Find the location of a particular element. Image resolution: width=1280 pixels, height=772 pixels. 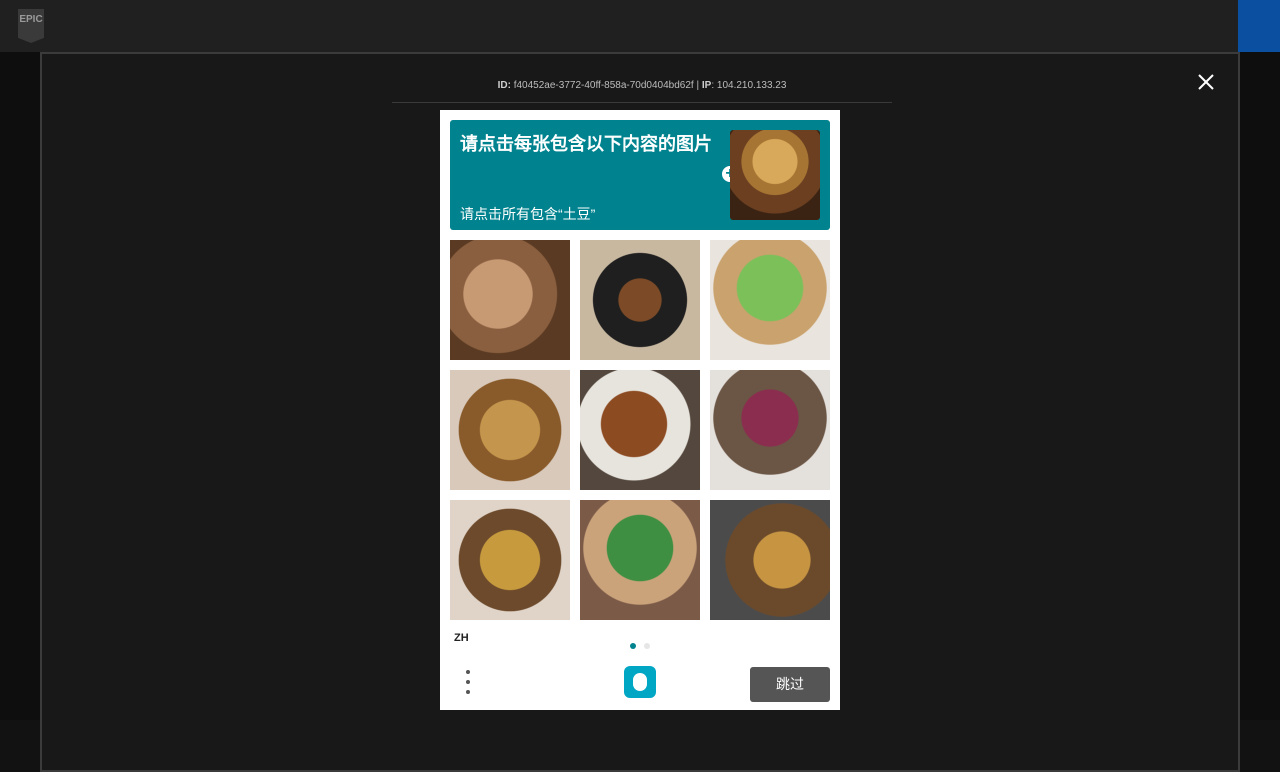

page-dot is located at coordinates (647, 646).